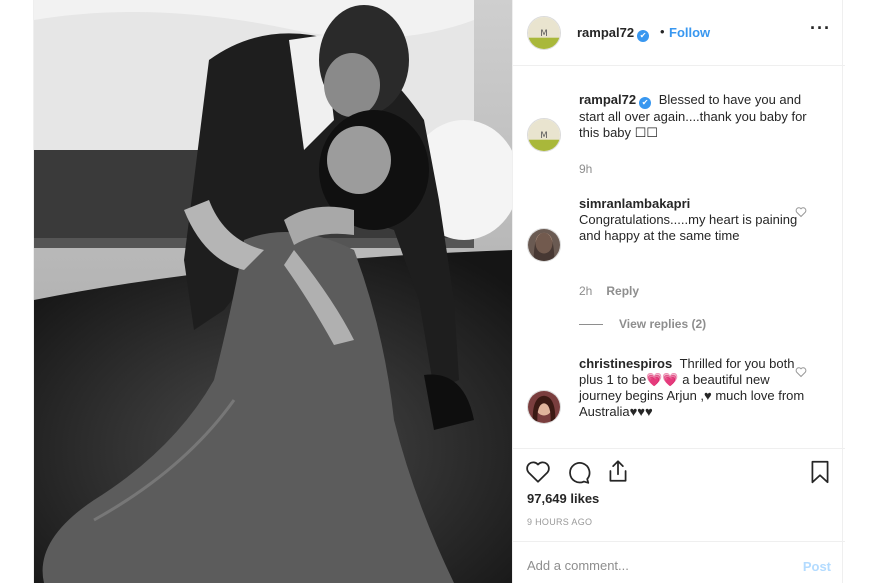 The image size is (875, 583). I want to click on comment-meta: 2h Reply, so click(609, 291).